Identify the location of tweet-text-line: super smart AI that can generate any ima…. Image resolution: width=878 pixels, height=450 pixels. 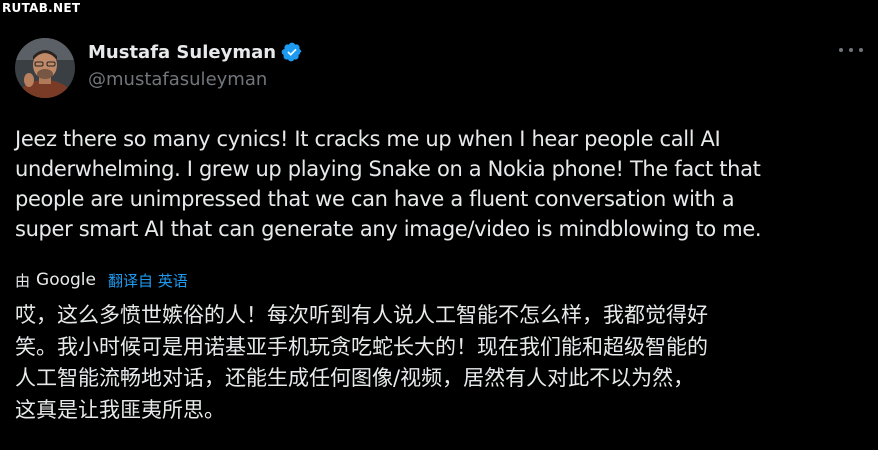
(388, 229).